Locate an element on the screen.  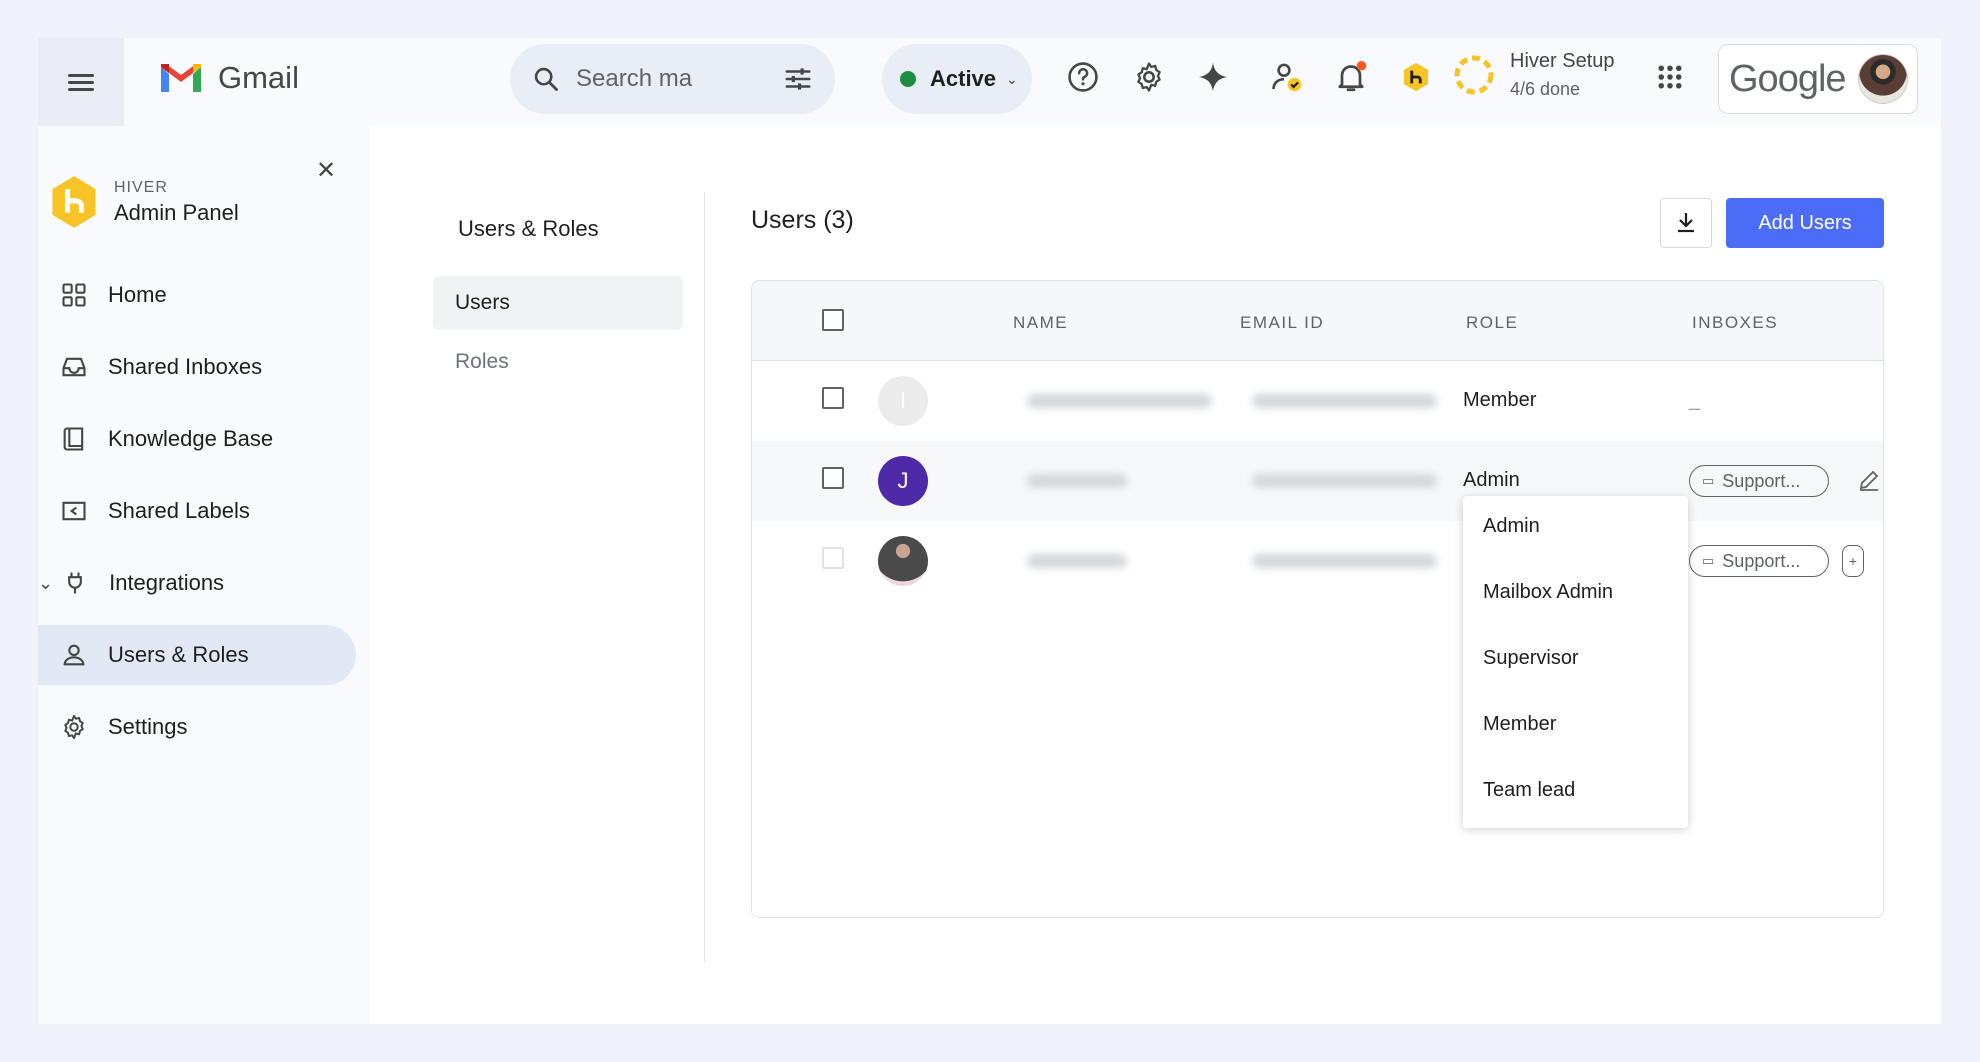
sidebar-item-knowledge-base: Knowledge Base is located at coordinates (197, 439).